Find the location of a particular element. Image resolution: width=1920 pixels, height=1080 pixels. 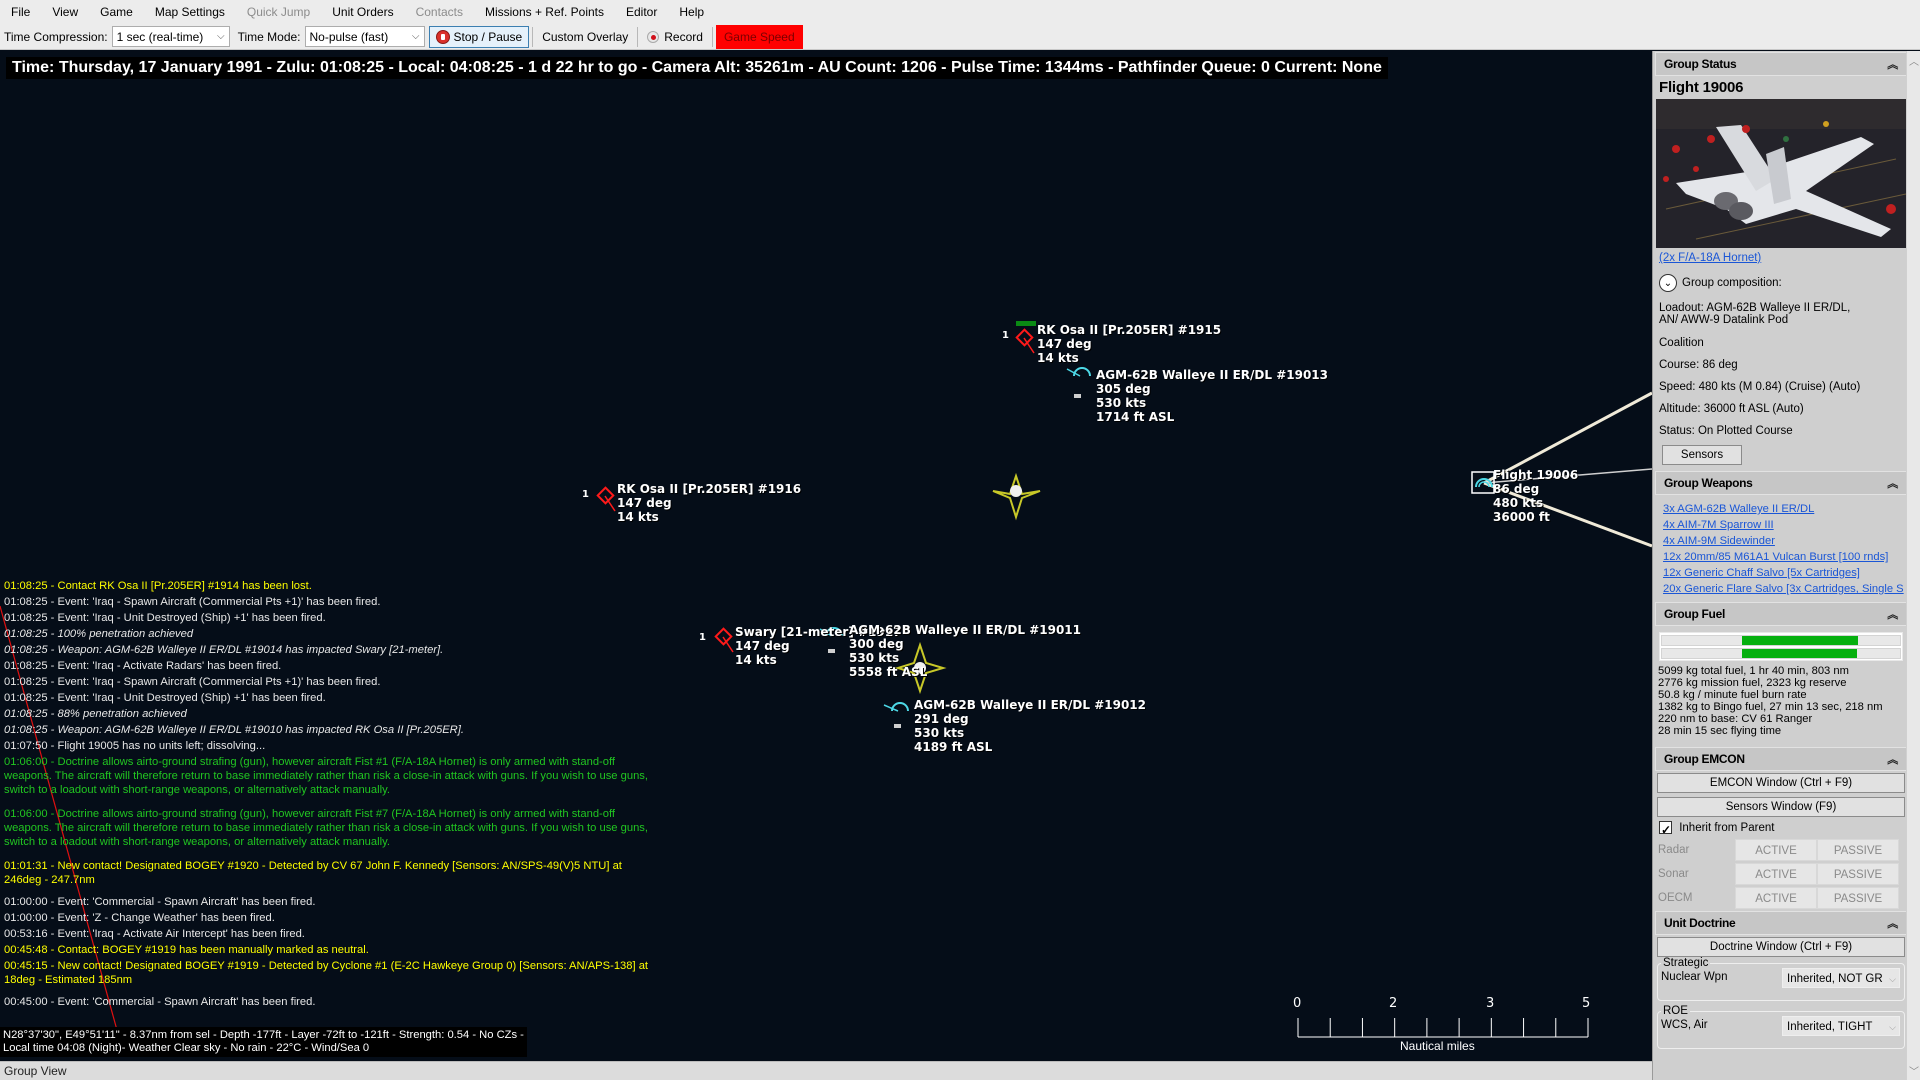

weapon-link: 3x AGM-62B Walleye II ER/DL is located at coordinates (1781, 509).